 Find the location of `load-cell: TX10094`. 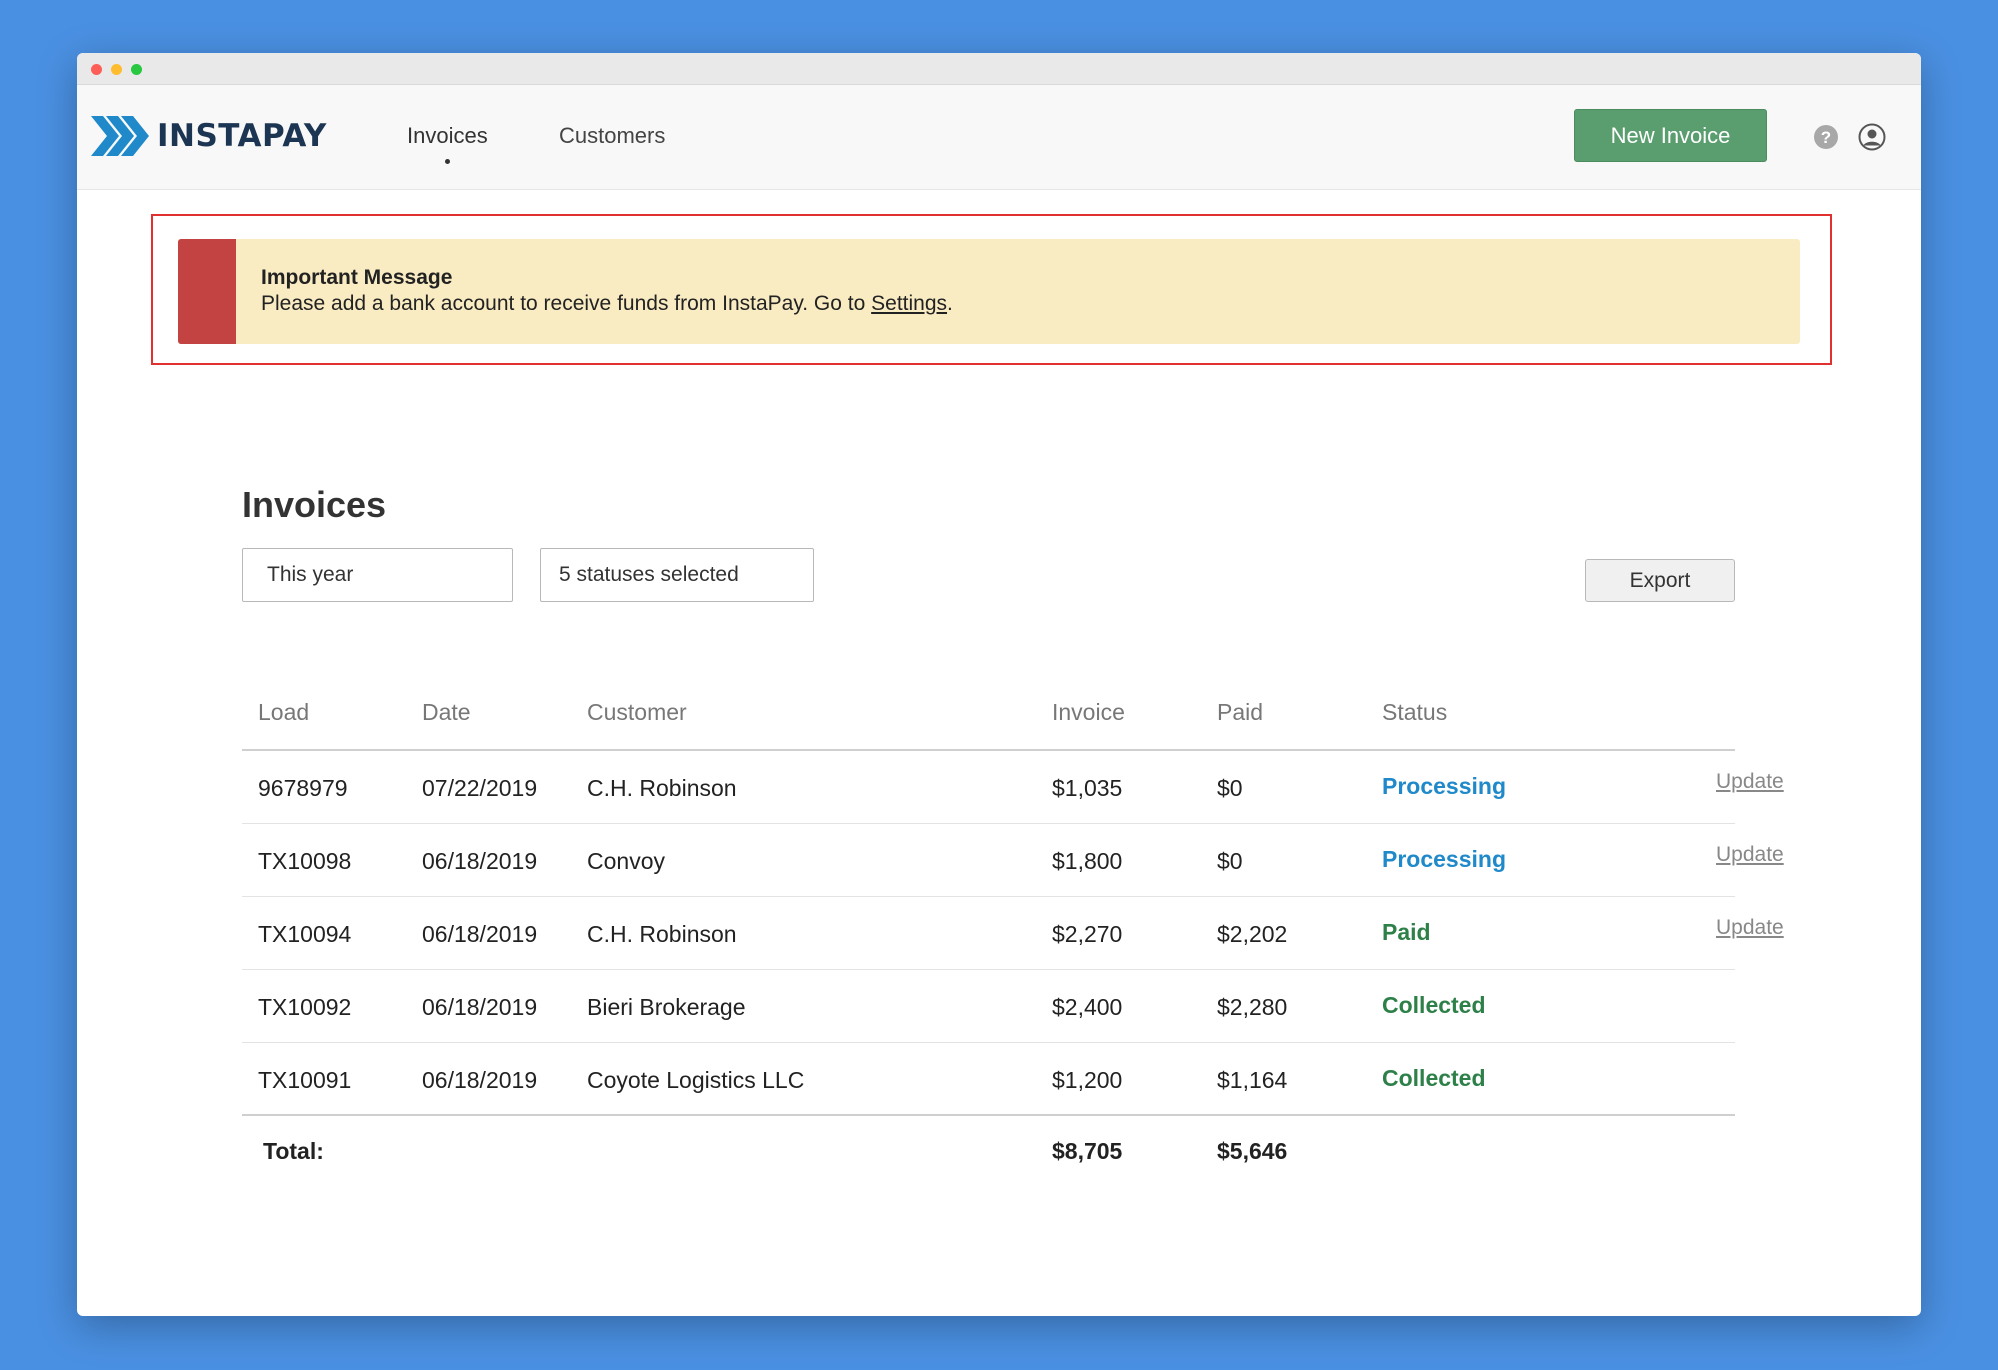

load-cell: TX10094 is located at coordinates (305, 934).